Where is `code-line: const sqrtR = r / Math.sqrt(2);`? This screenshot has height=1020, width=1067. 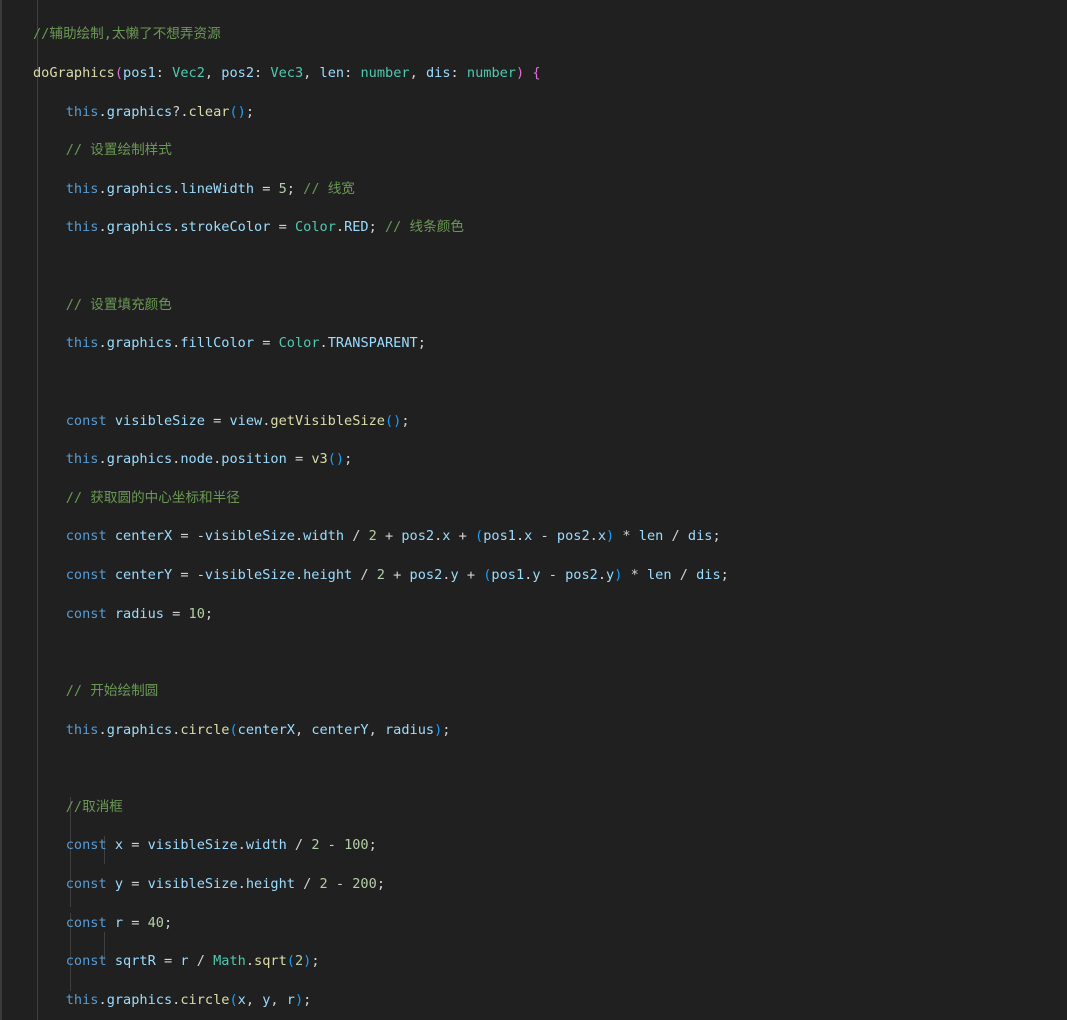 code-line: const sqrtR = r / Math.sqrt(2); is located at coordinates (534, 961).